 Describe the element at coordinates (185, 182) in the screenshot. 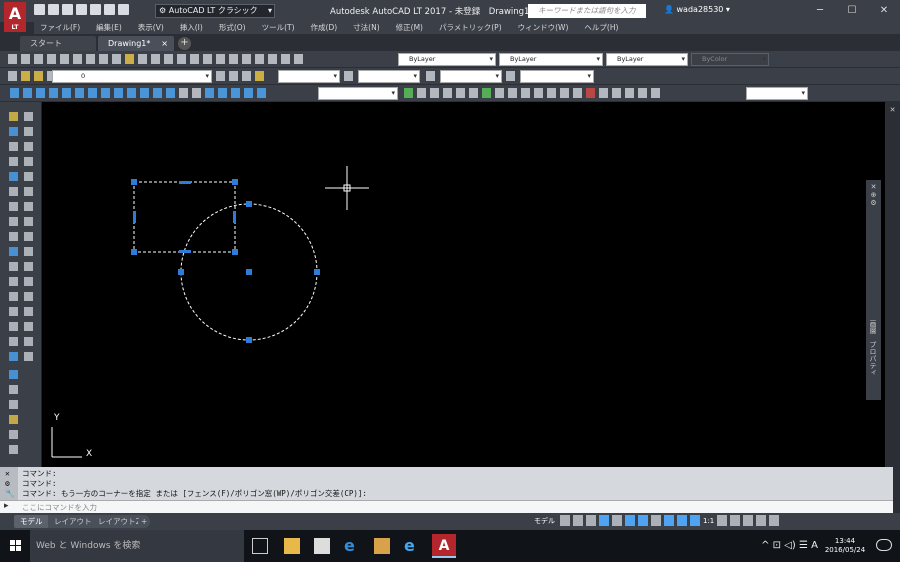

I see `grip-rect-mid-top` at that location.